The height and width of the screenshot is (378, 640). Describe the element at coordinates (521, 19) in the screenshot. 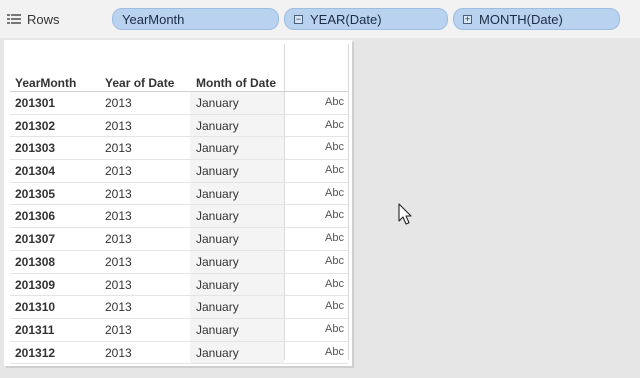

I see `pill-label: MONTH(Date)` at that location.